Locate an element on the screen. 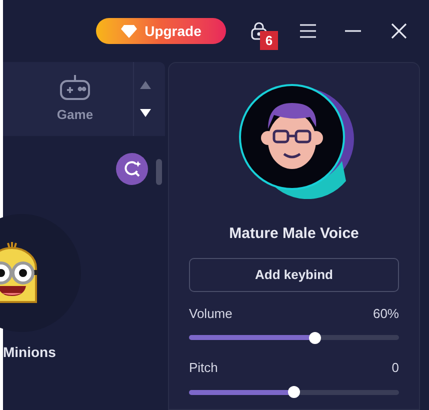  callout-number: 6 is located at coordinates (269, 40).